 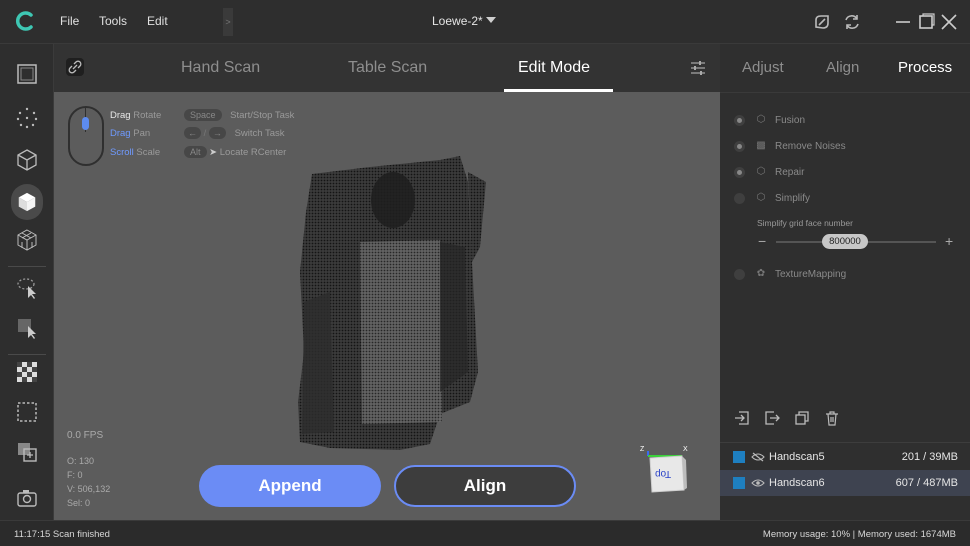 What do you see at coordinates (213, 152) in the screenshot?
I see `cursor-icon: ➤` at bounding box center [213, 152].